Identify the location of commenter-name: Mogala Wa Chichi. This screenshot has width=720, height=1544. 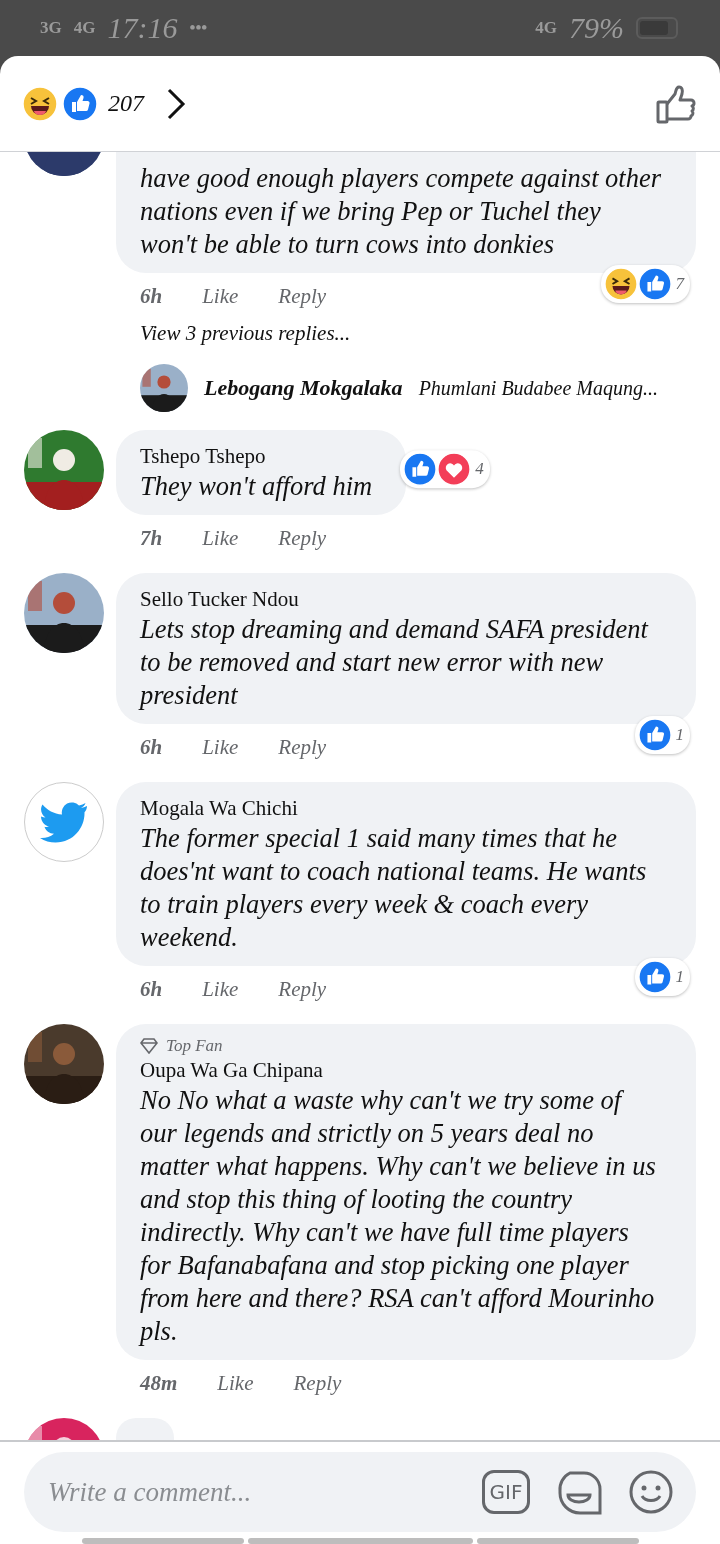
(401, 808).